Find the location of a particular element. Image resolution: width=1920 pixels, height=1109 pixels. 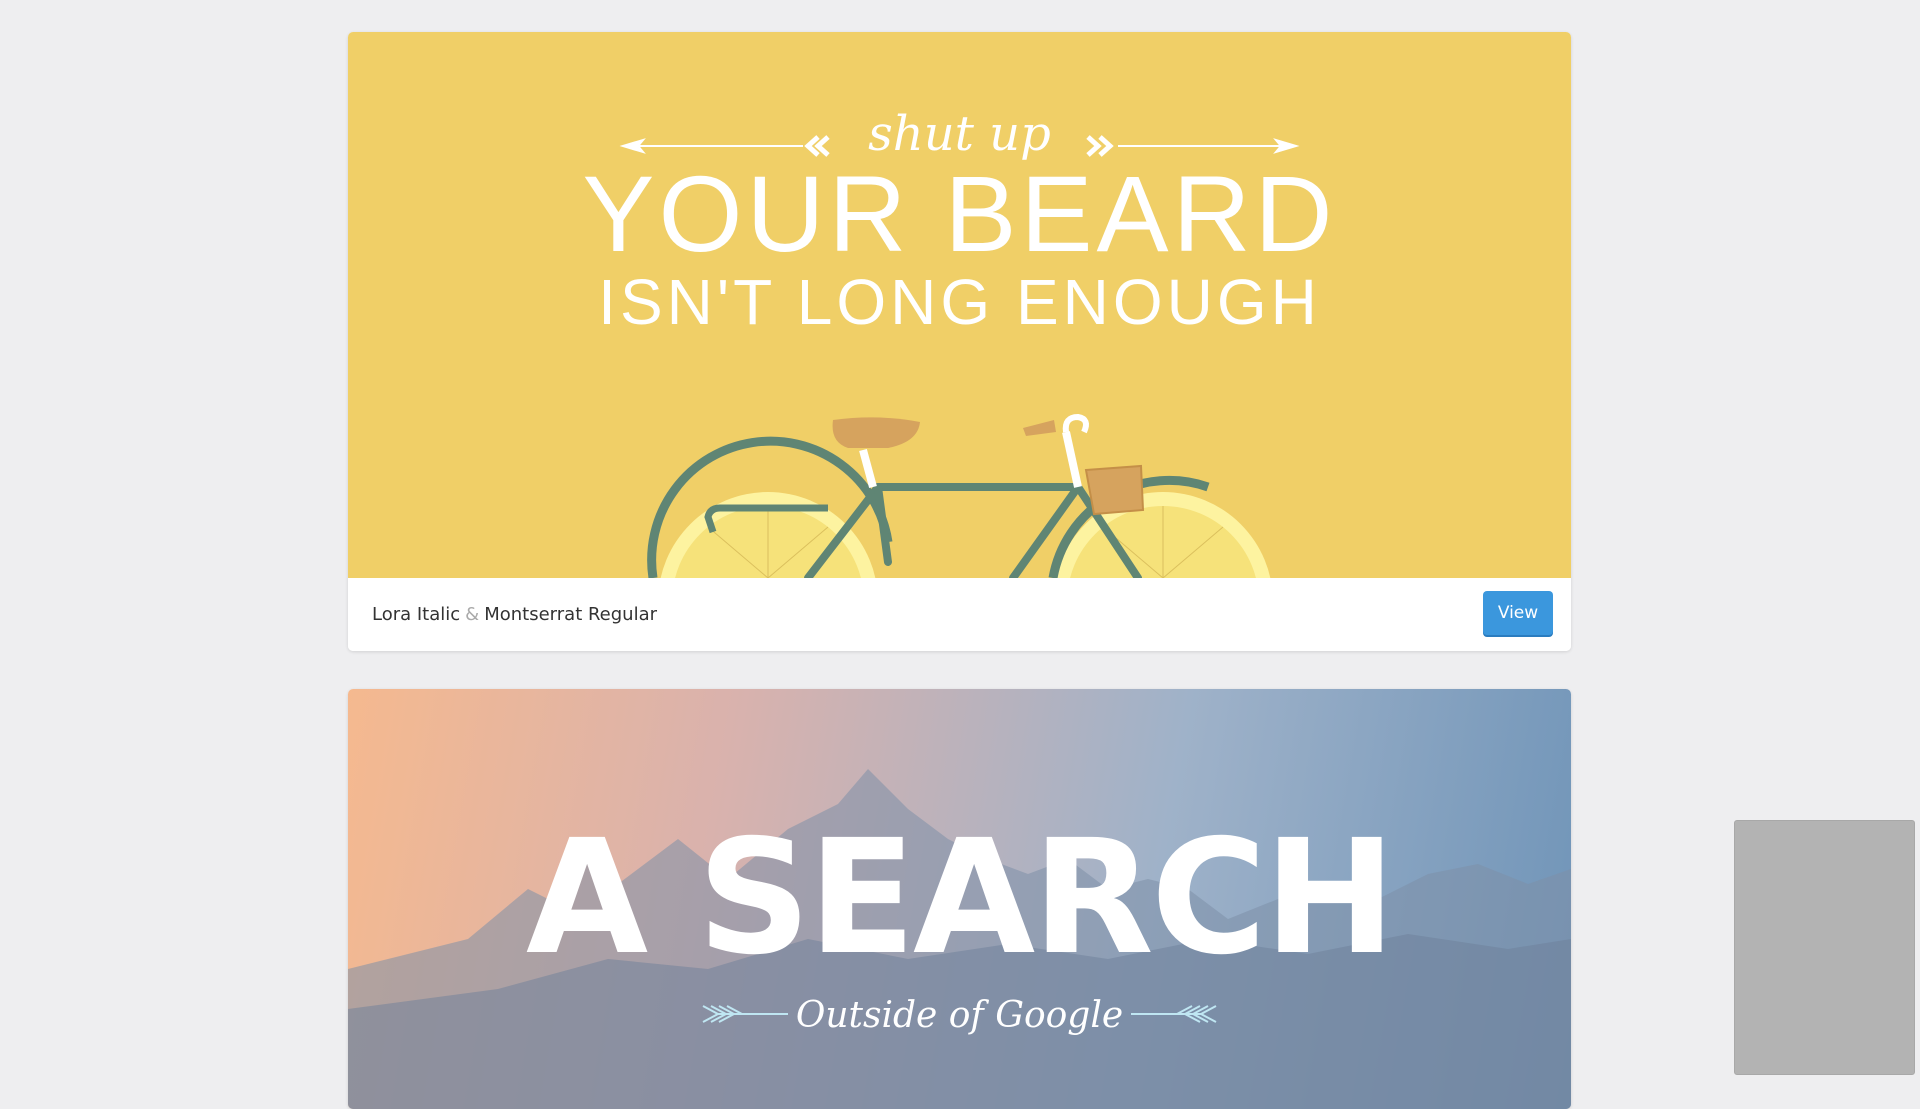

poster-headline: YOUR BEARD is located at coordinates (959, 213).